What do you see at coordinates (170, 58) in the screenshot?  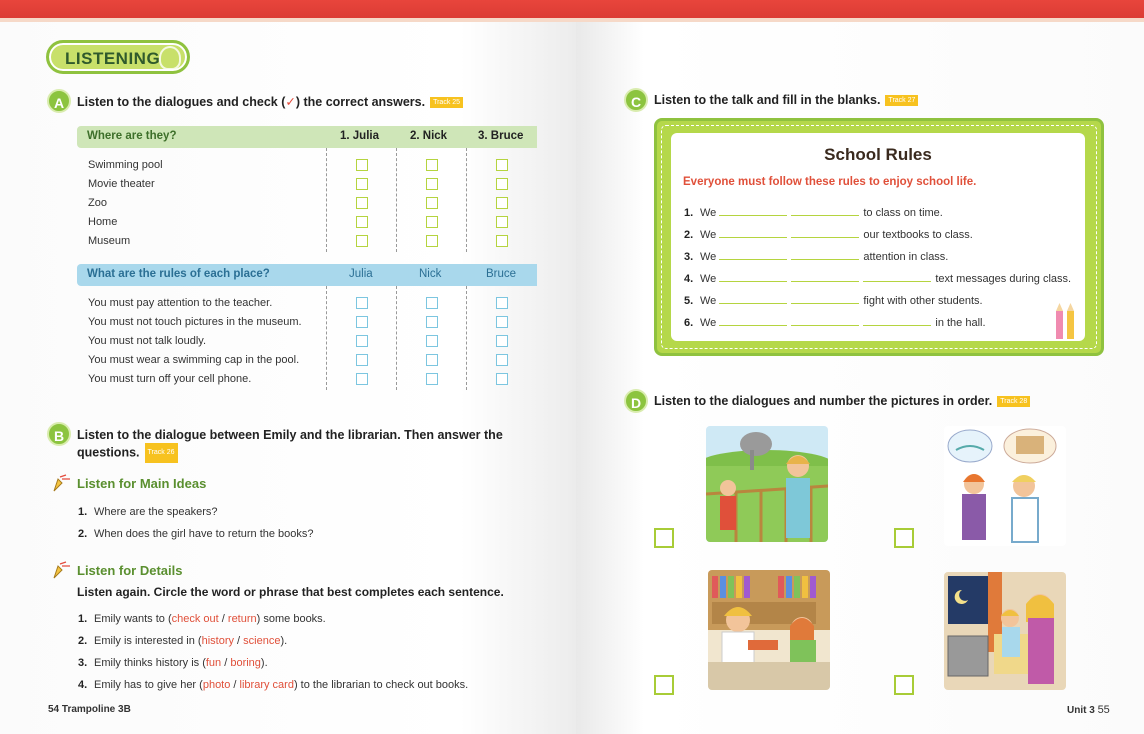 I see `ear-icon` at bounding box center [170, 58].